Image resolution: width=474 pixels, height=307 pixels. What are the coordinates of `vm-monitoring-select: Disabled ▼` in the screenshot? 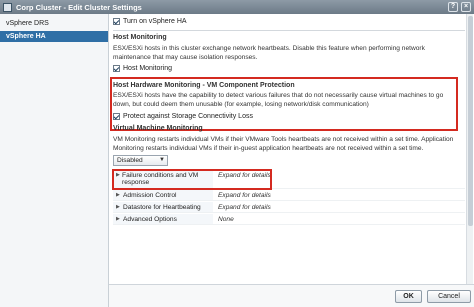 It's located at (140, 160).